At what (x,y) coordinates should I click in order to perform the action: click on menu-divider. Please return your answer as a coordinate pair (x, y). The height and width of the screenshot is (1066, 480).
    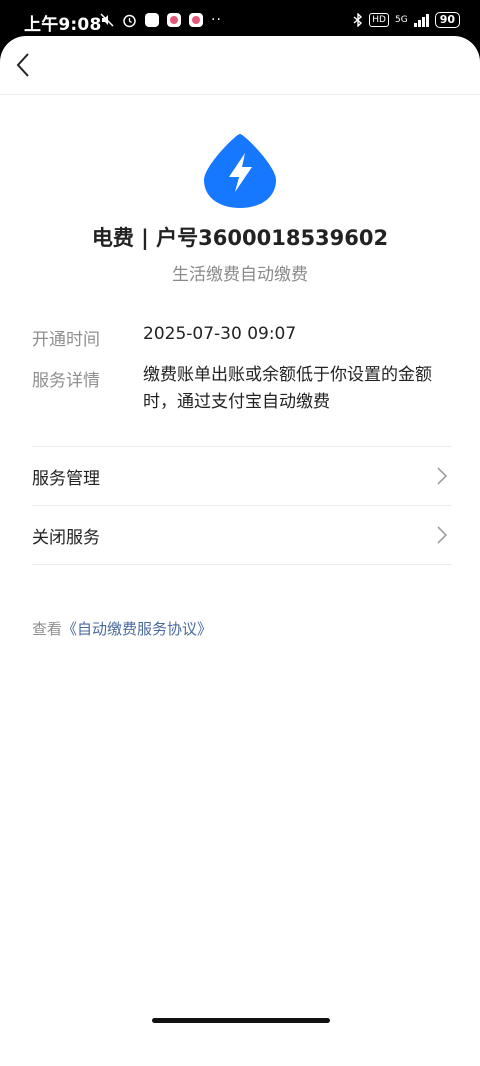
    Looking at the image, I should click on (242, 564).